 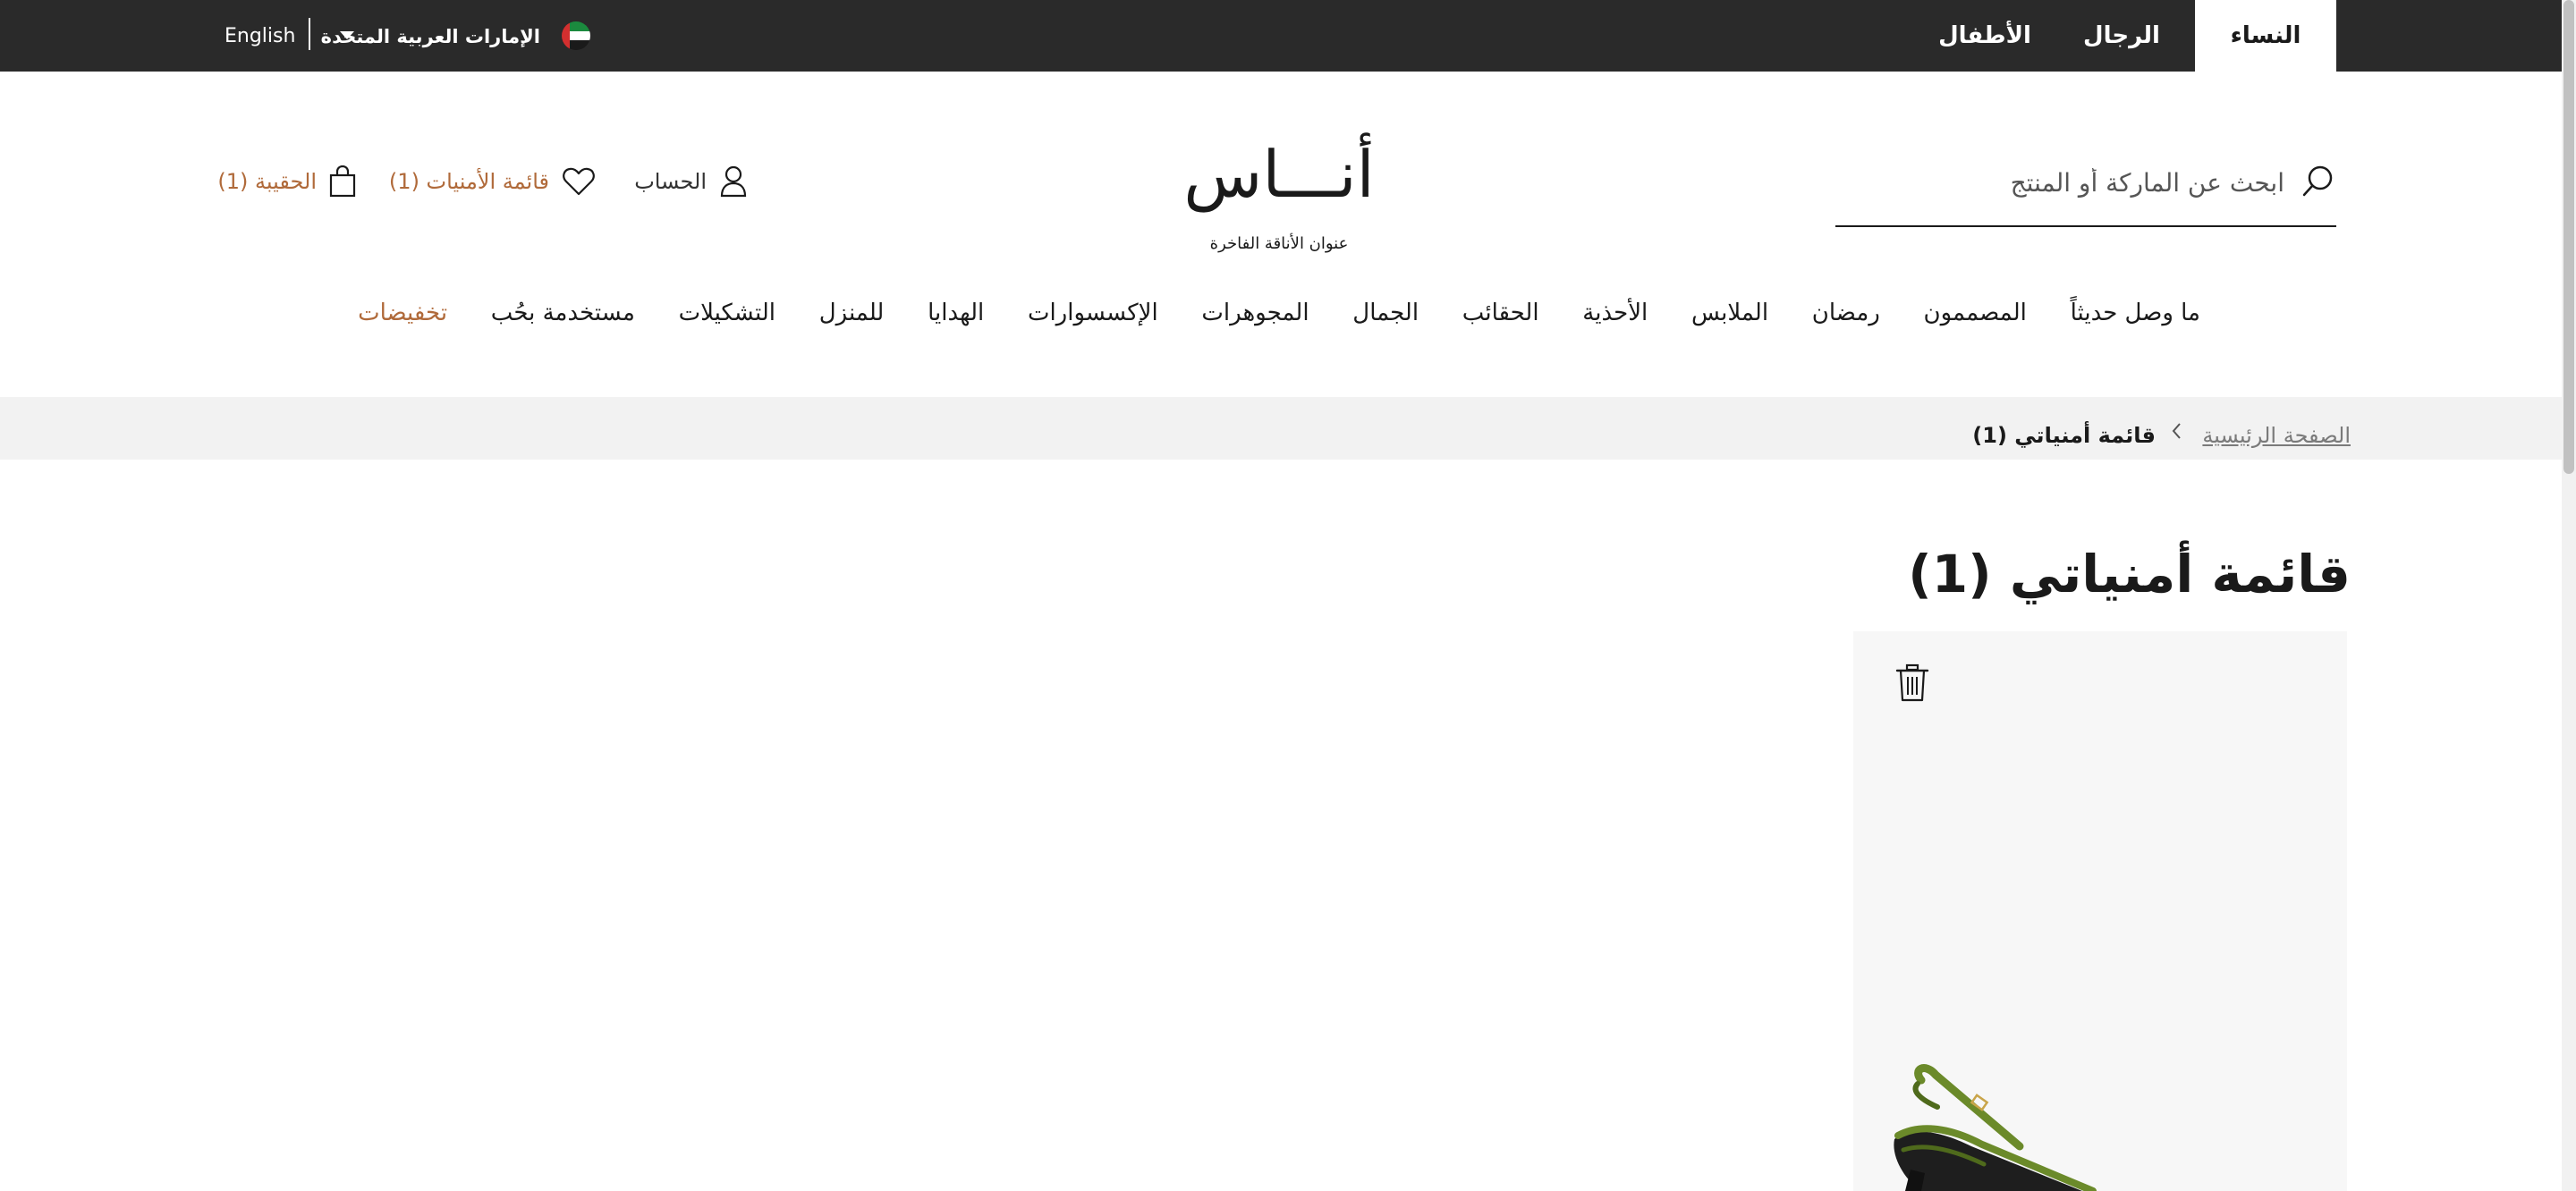 I want to click on search-icon, so click(x=2318, y=180).